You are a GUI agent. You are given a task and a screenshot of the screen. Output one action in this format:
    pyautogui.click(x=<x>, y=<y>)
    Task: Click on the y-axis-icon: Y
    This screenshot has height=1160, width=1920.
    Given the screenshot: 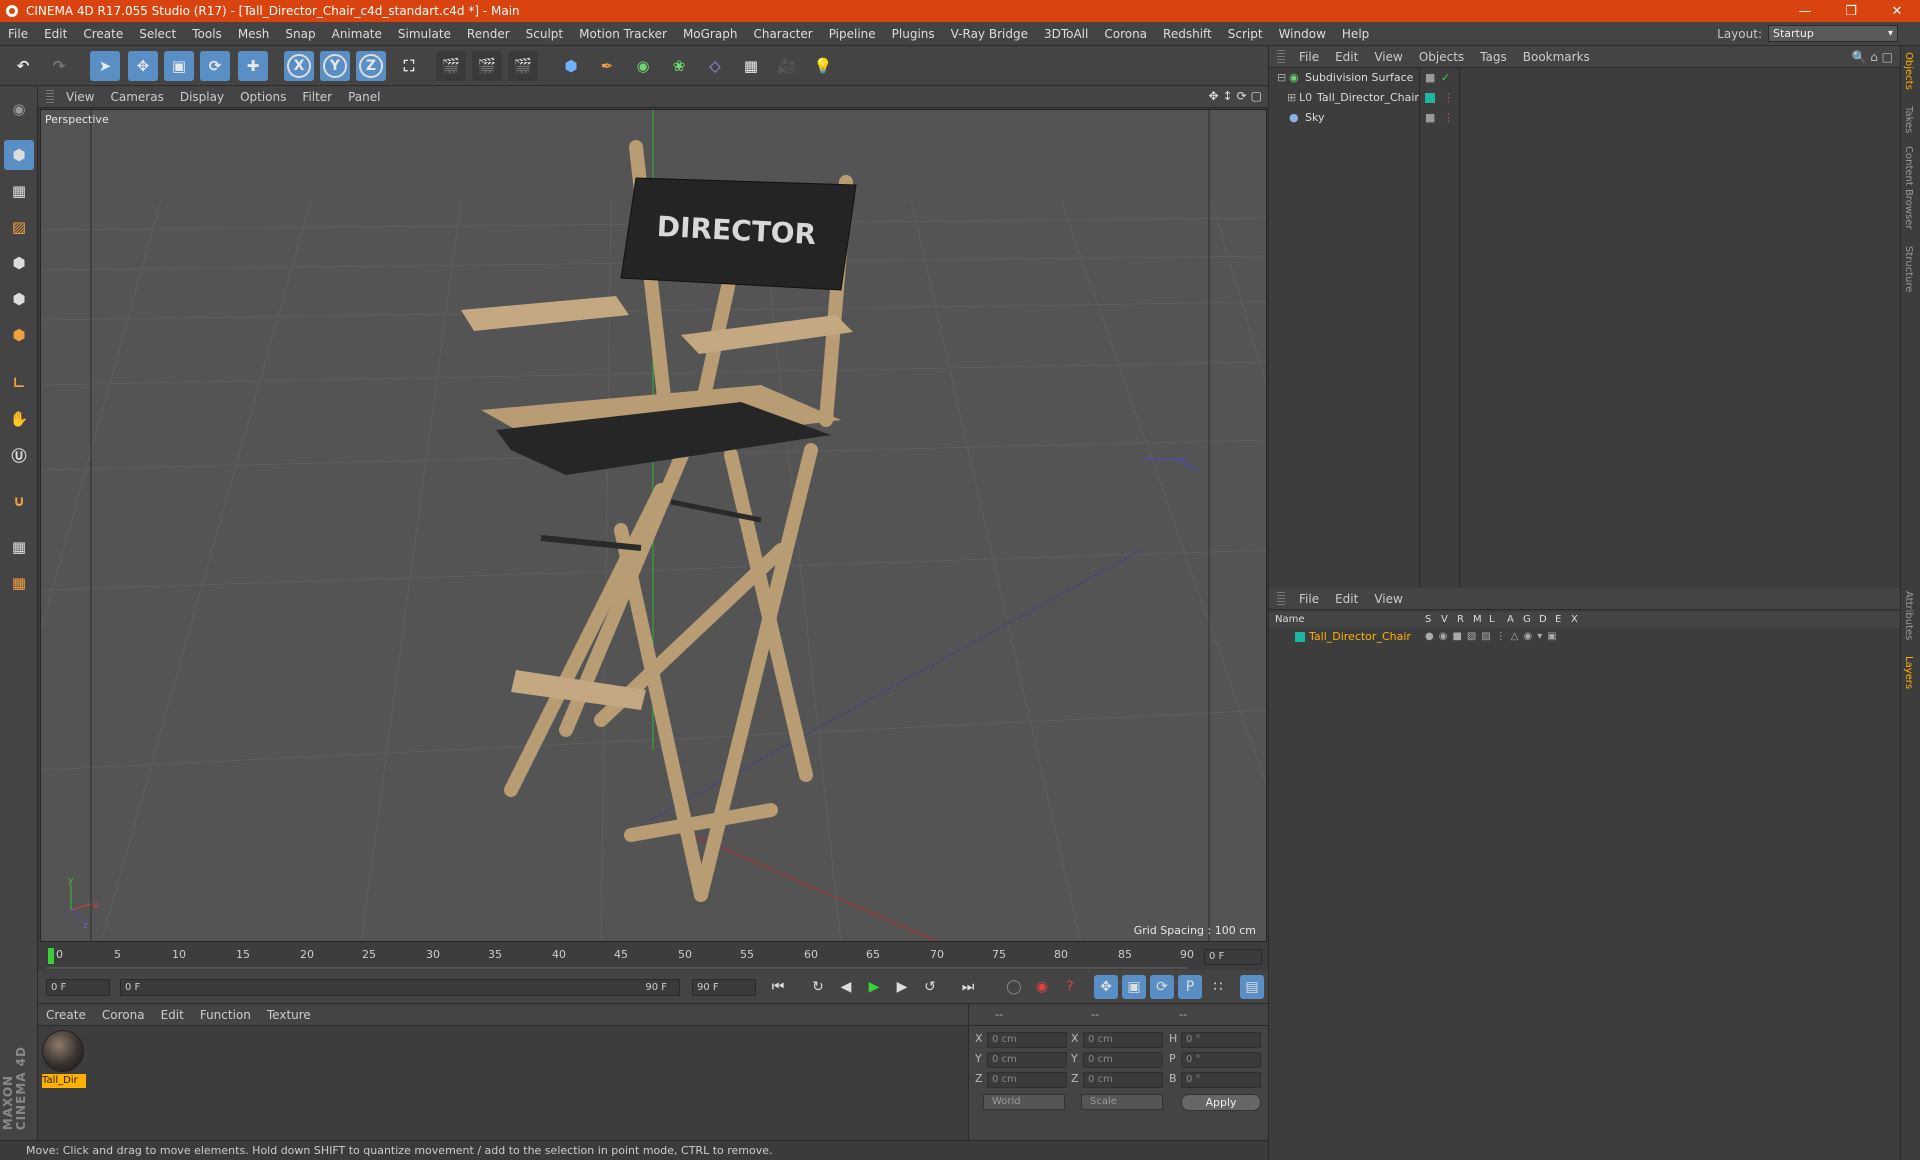 What is the action you would take?
    pyautogui.click(x=335, y=66)
    